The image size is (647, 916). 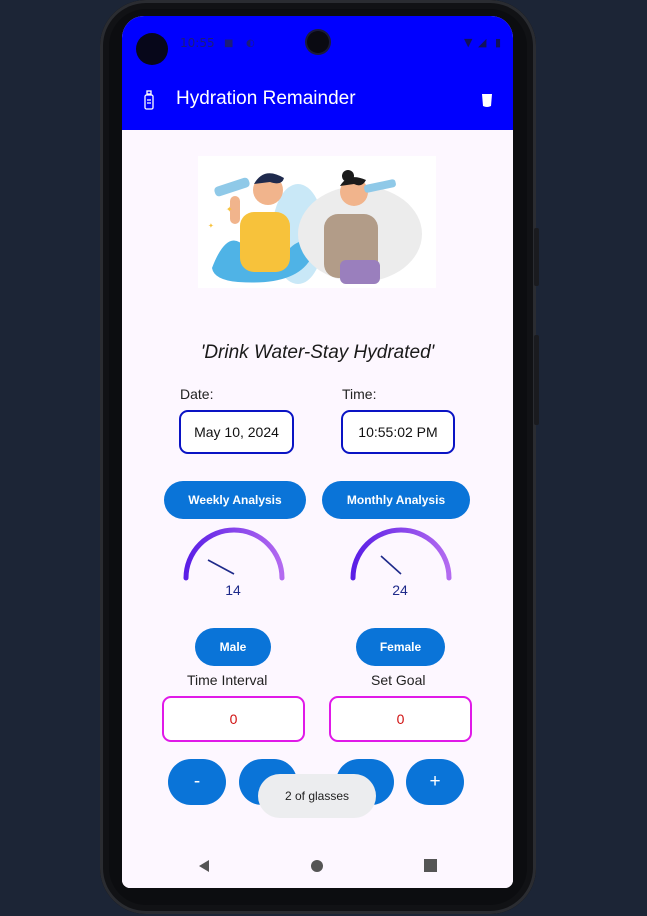 I want to click on battery-icon: ▮, so click(x=498, y=42).